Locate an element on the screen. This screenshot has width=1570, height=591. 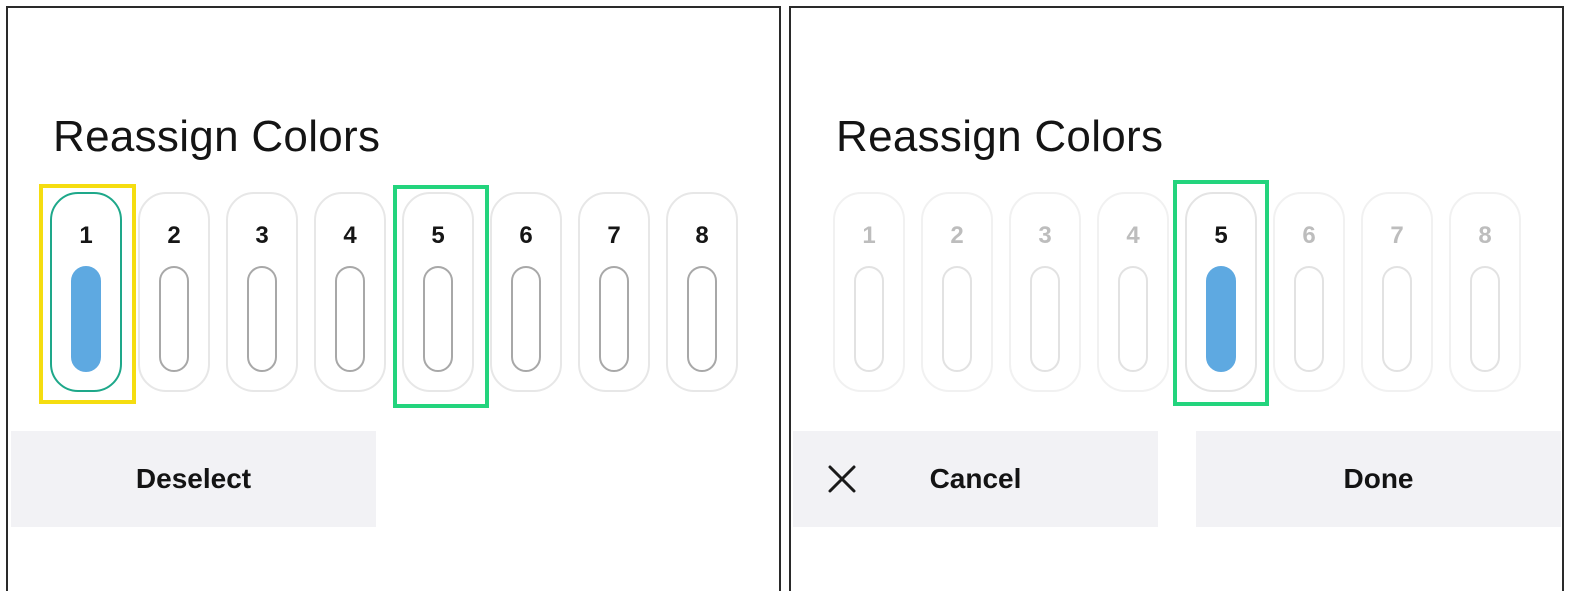
deselect-label: Deselect is located at coordinates (193, 478).